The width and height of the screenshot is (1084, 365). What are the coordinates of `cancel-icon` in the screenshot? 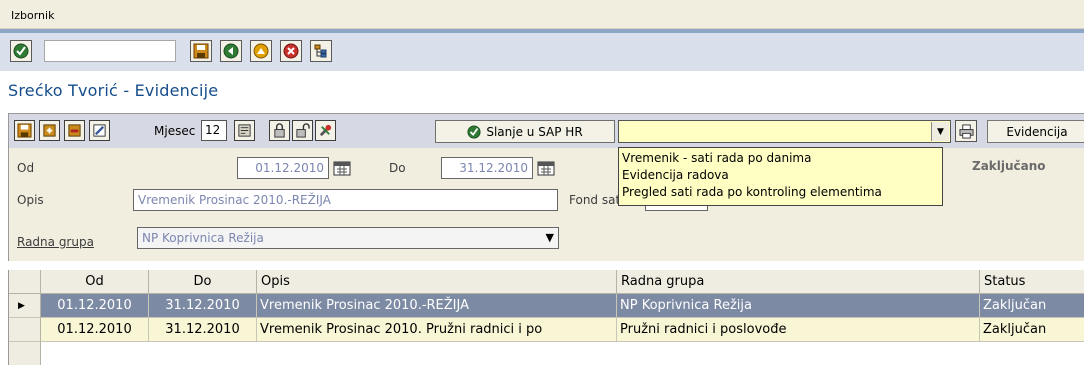 It's located at (291, 51).